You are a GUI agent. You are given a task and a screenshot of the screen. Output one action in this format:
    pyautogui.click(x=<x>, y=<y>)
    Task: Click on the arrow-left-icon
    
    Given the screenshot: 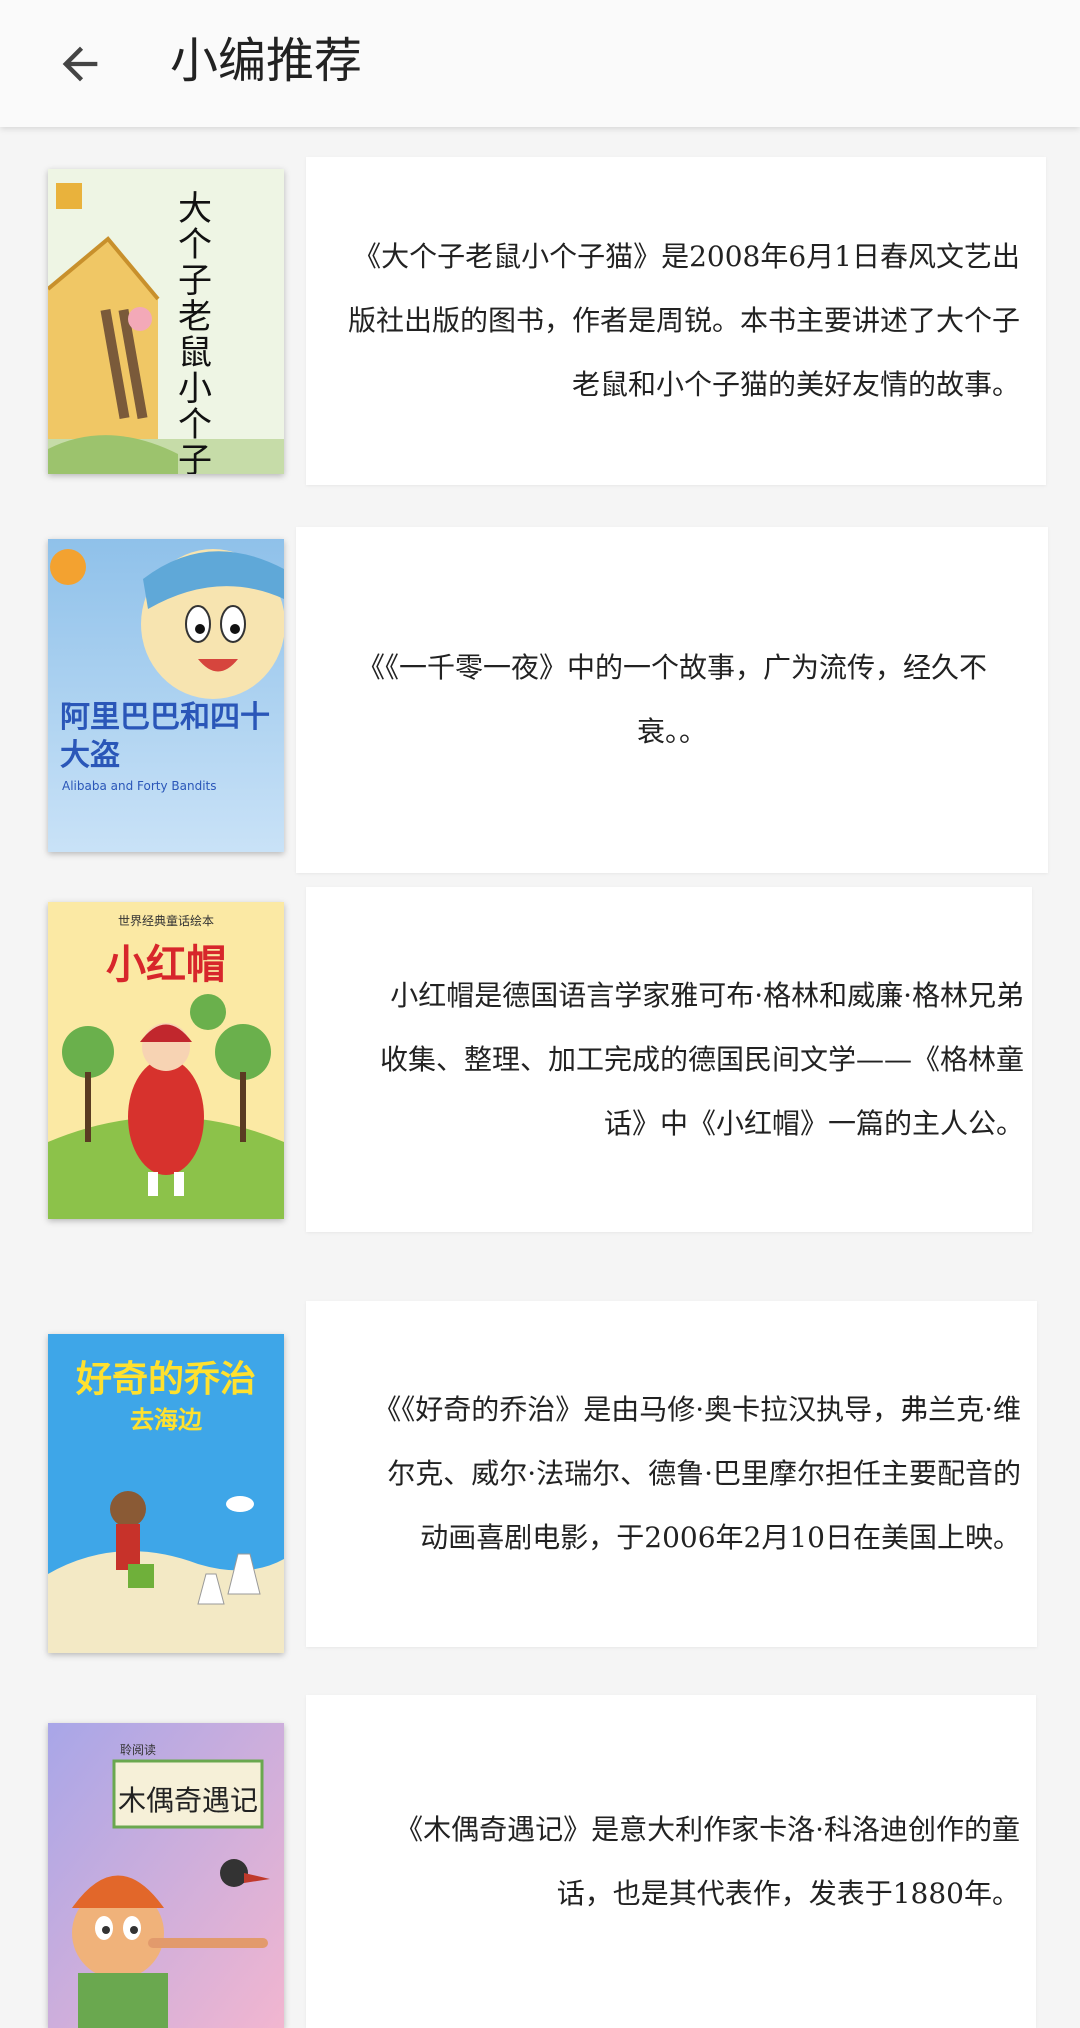 What is the action you would take?
    pyautogui.click(x=80, y=64)
    